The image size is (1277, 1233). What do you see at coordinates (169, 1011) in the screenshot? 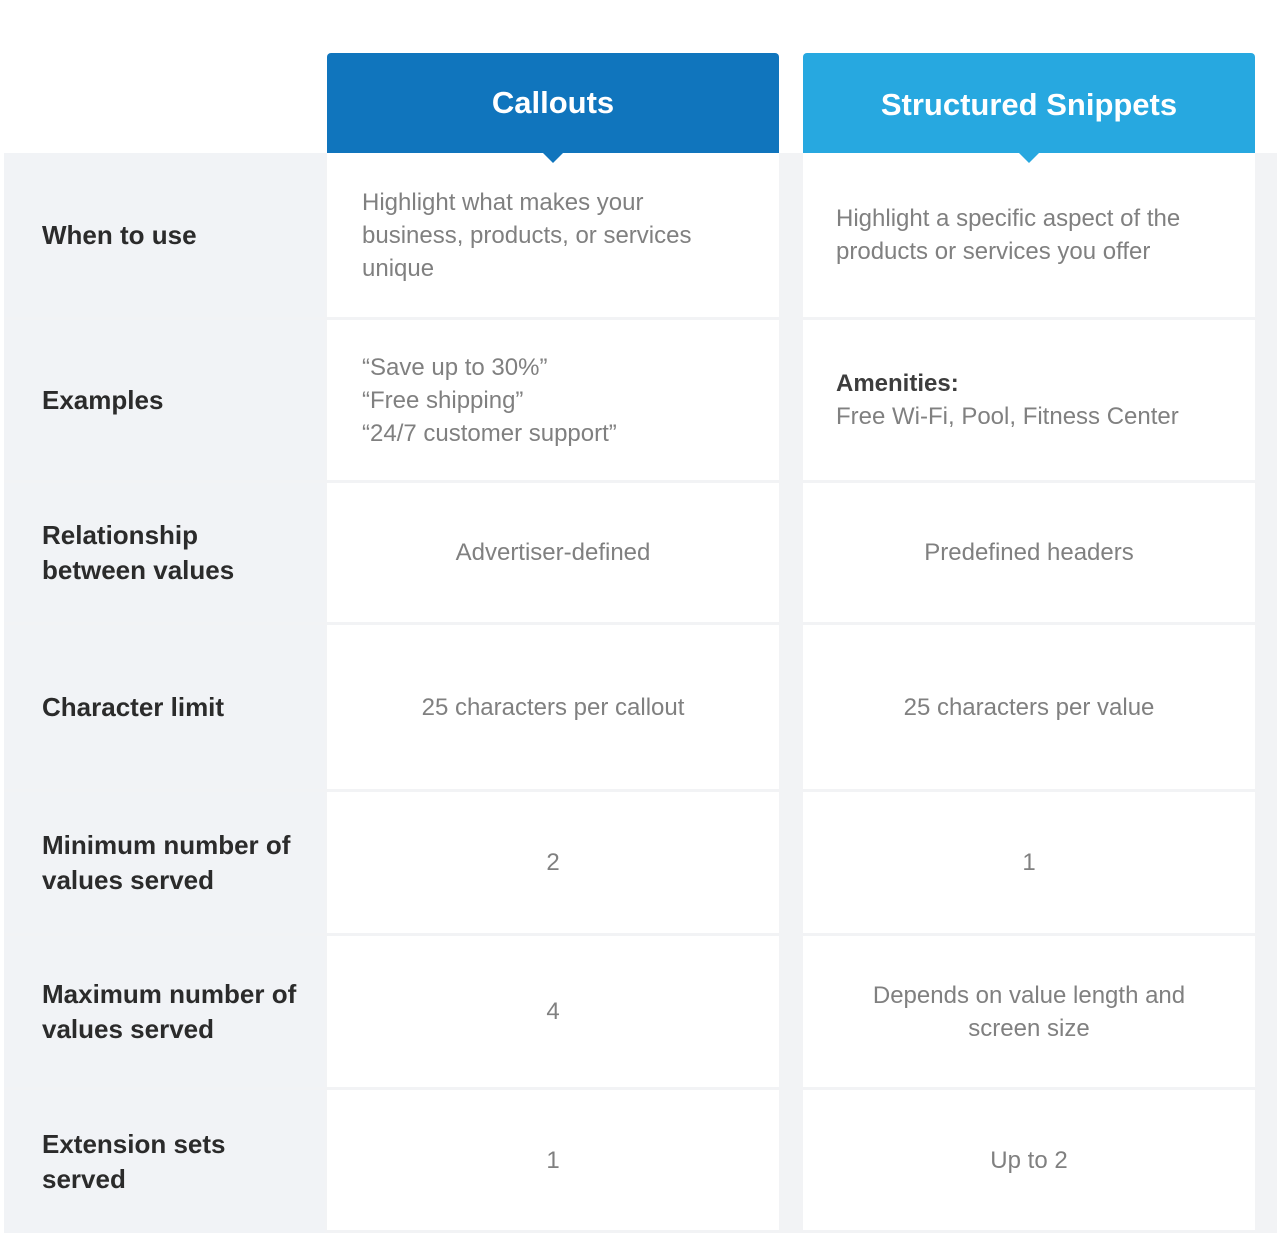
I see `row-label-text: Maximum number of values served` at bounding box center [169, 1011].